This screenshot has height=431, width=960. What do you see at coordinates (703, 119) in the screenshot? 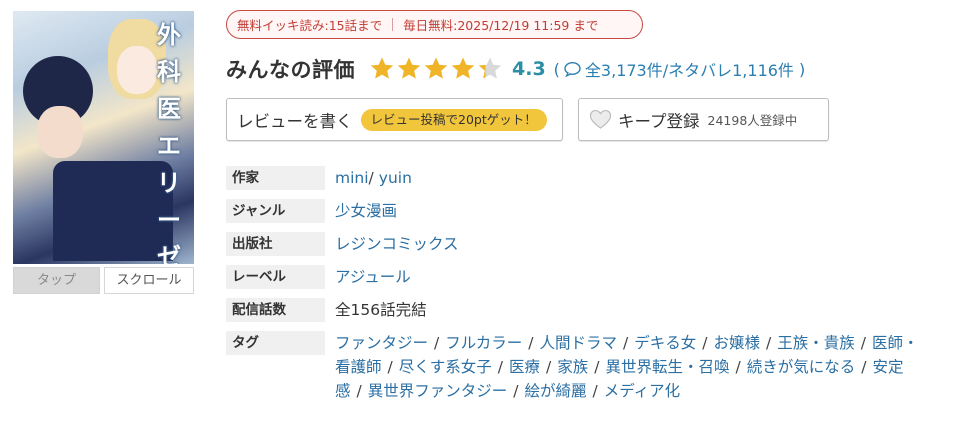
I see `keep-button: キープ登録 24198人登録中` at bounding box center [703, 119].